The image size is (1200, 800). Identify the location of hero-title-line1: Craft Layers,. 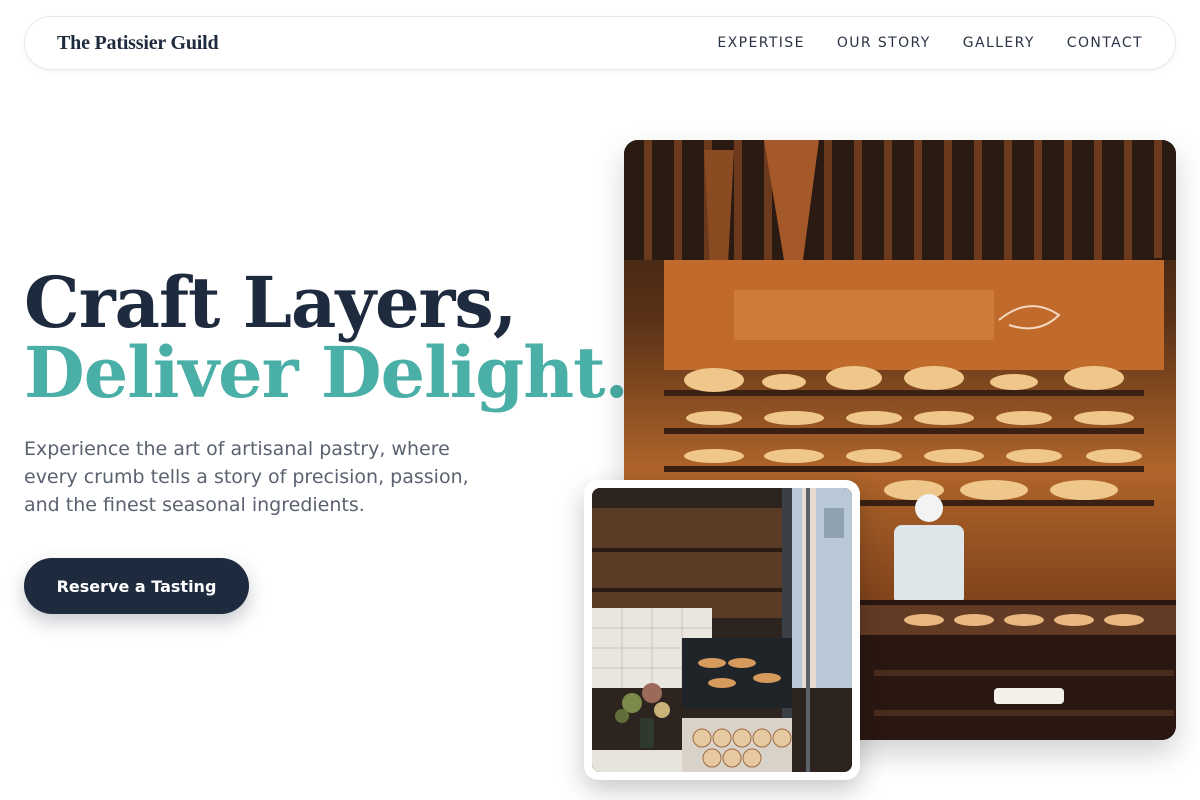
(270, 302).